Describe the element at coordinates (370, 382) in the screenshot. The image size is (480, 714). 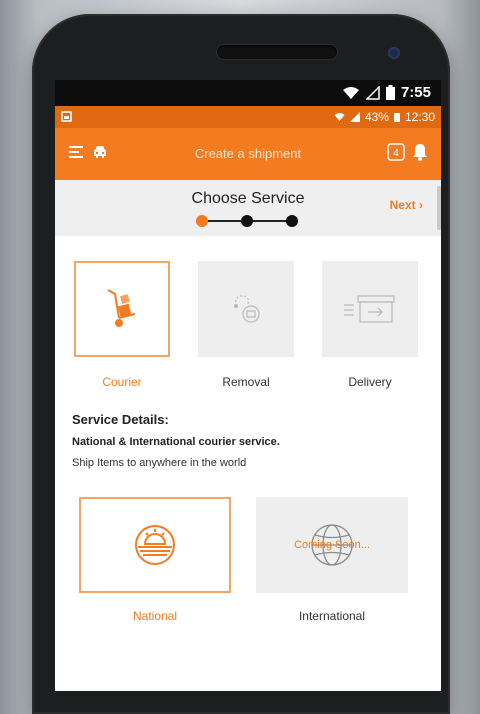
I see `service-delivery-label: Delivery` at that location.